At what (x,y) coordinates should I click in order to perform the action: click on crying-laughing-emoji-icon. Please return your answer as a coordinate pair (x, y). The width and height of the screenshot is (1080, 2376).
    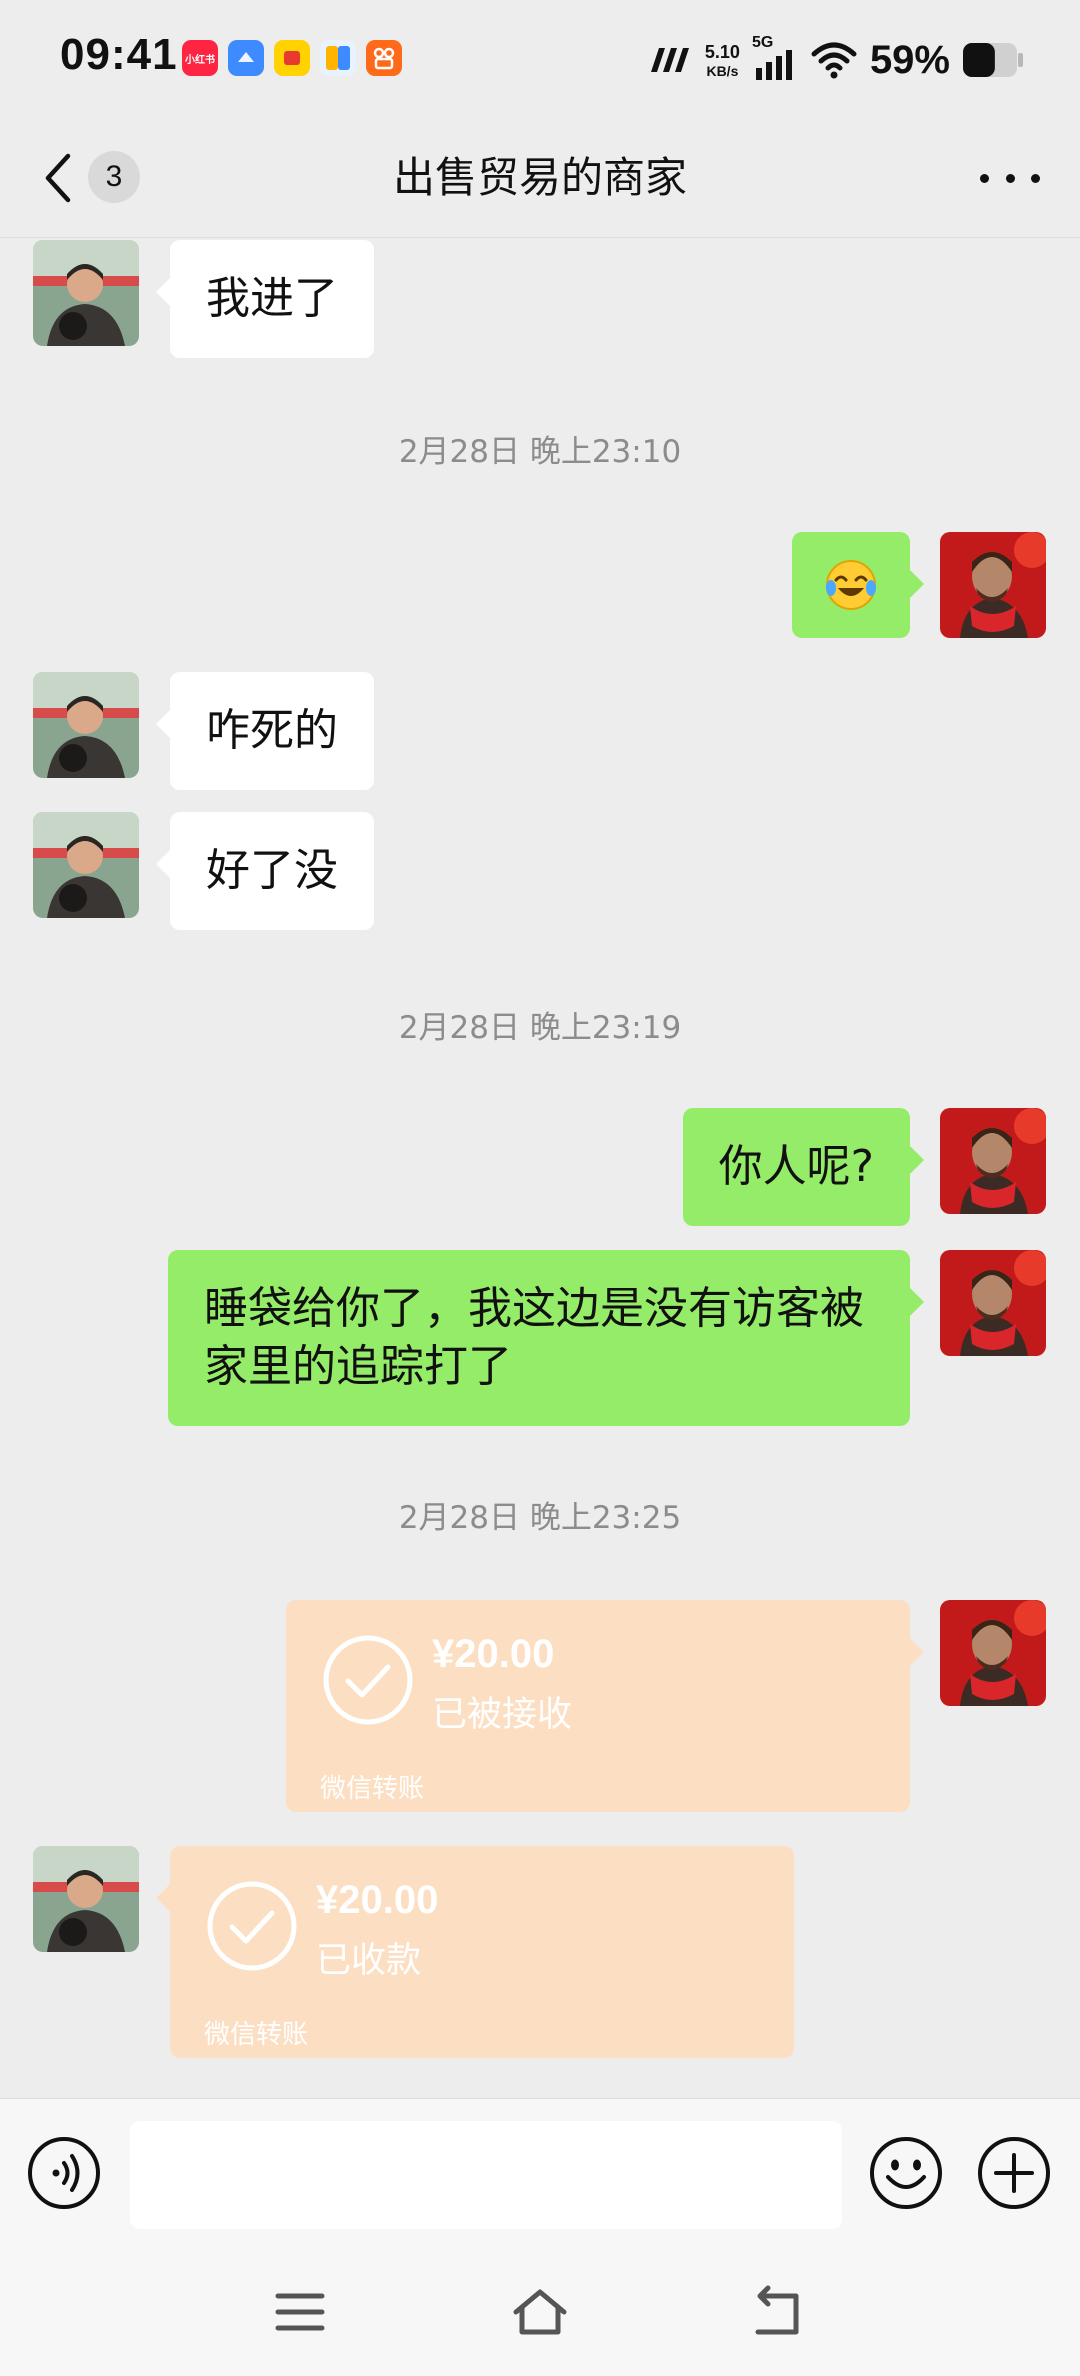
    Looking at the image, I should click on (851, 585).